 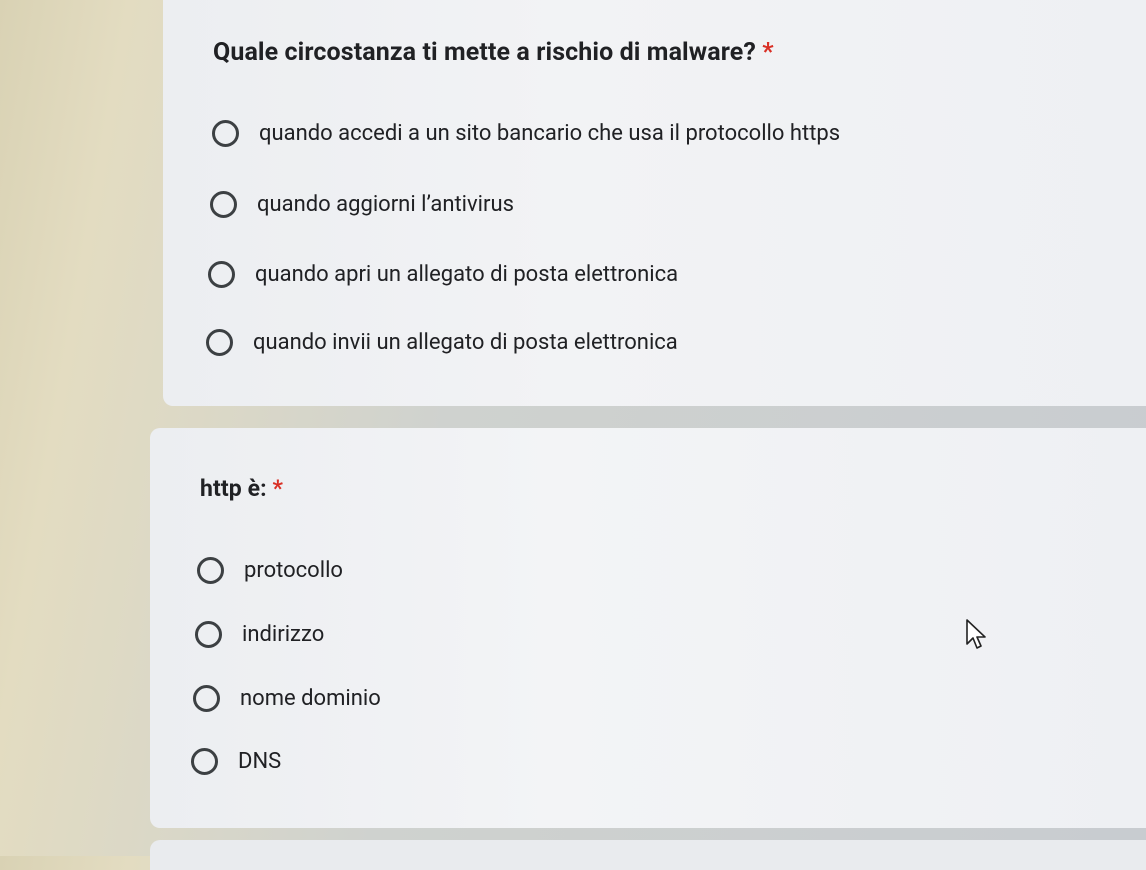 I want to click on question-title-text: http è:, so click(x=233, y=488).